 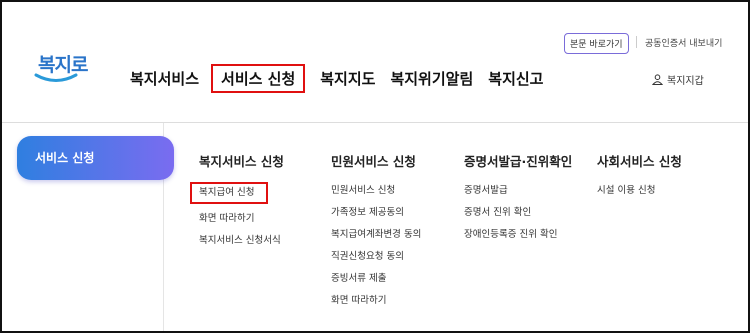 I want to click on nav-welfare-services: 복지서비스, so click(x=164, y=78).